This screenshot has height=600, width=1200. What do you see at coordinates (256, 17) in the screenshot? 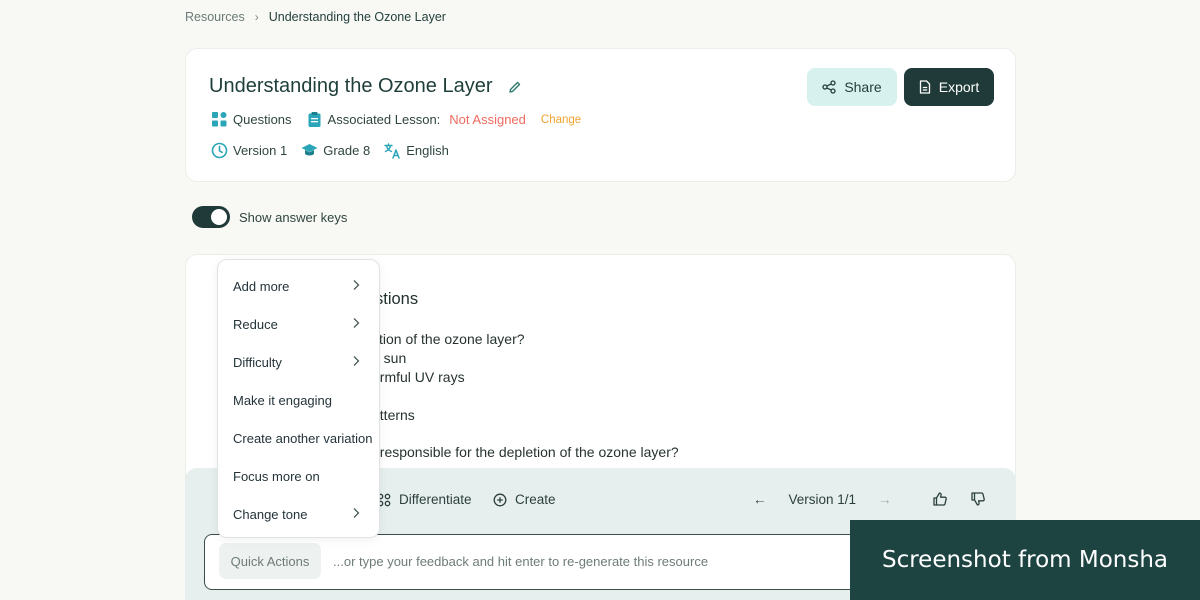
I see `chevron-right-icon: ›` at bounding box center [256, 17].